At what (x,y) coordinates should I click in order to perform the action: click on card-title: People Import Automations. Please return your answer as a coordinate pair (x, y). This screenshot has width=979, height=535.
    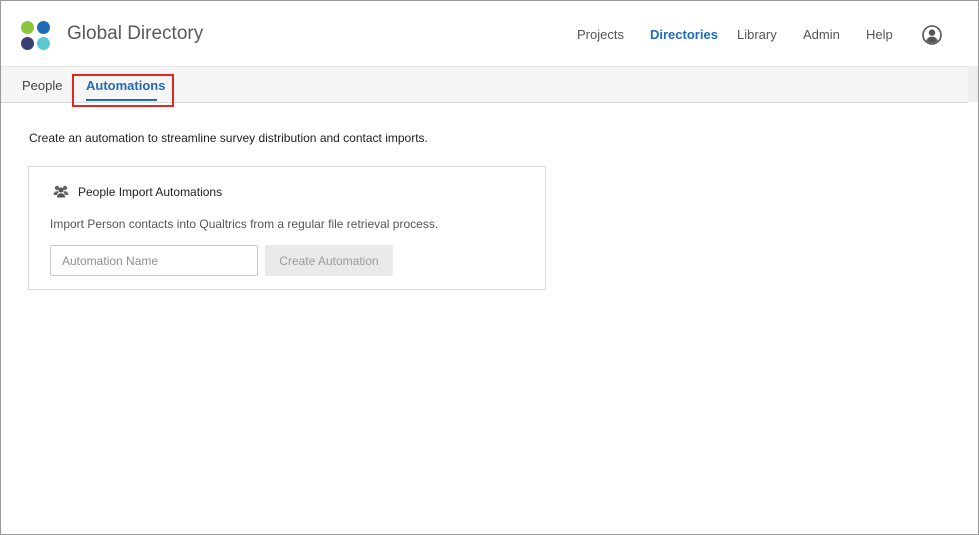
    Looking at the image, I should click on (150, 192).